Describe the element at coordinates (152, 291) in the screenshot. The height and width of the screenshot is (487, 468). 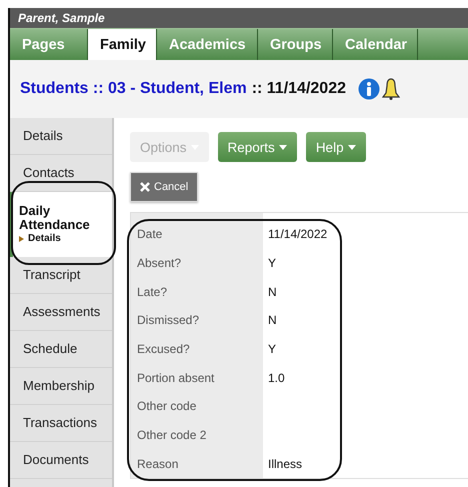
I see `field-label: Late?` at that location.